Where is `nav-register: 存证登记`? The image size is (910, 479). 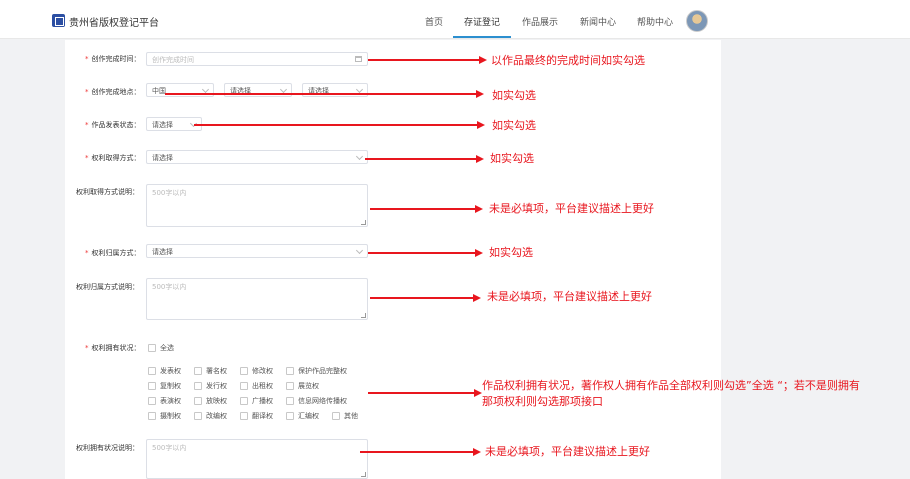
nav-register: 存证登记 is located at coordinates (482, 21).